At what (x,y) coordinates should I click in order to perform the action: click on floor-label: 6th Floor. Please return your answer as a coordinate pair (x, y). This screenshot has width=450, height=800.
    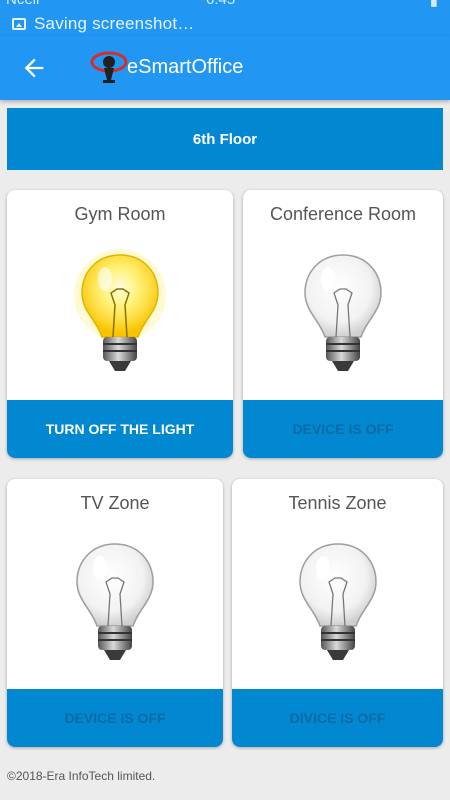
    Looking at the image, I should click on (225, 139).